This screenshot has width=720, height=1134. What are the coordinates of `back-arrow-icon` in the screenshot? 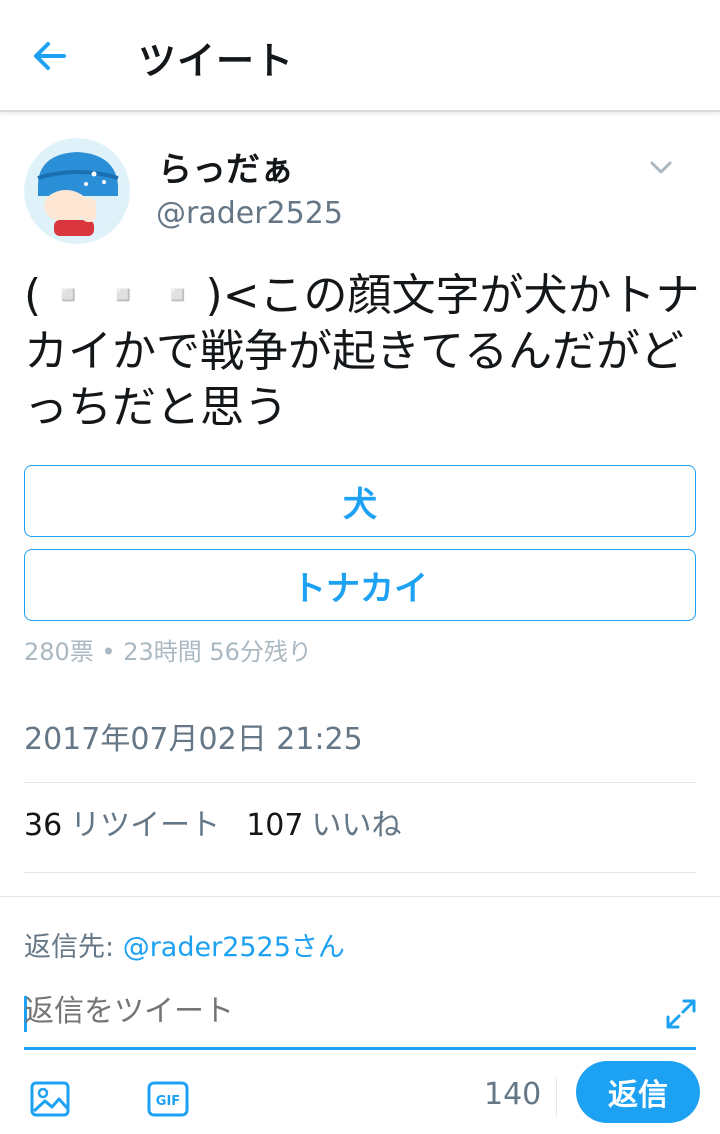 It's located at (50, 56).